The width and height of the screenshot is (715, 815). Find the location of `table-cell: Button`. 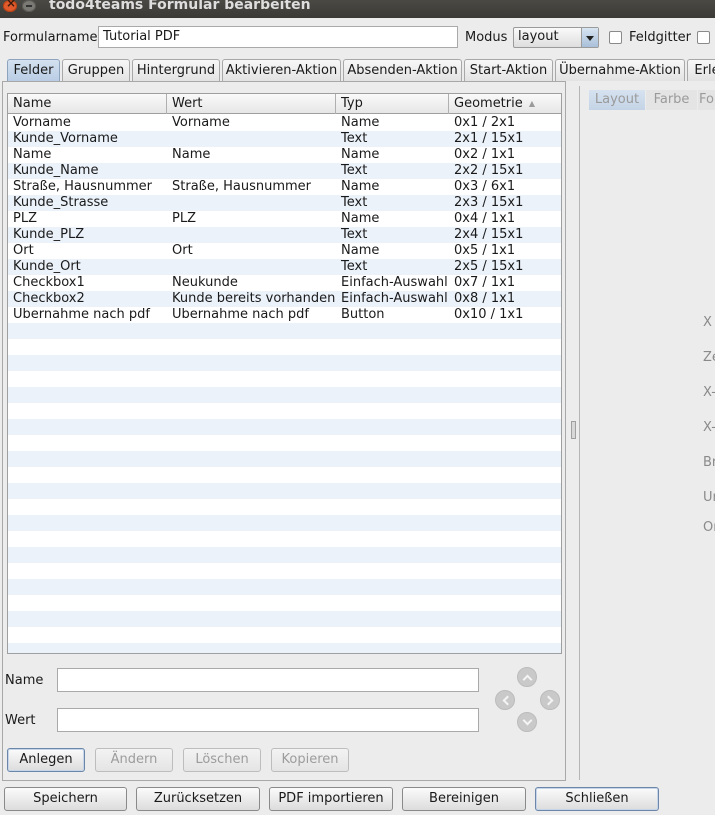

table-cell: Button is located at coordinates (363, 314).